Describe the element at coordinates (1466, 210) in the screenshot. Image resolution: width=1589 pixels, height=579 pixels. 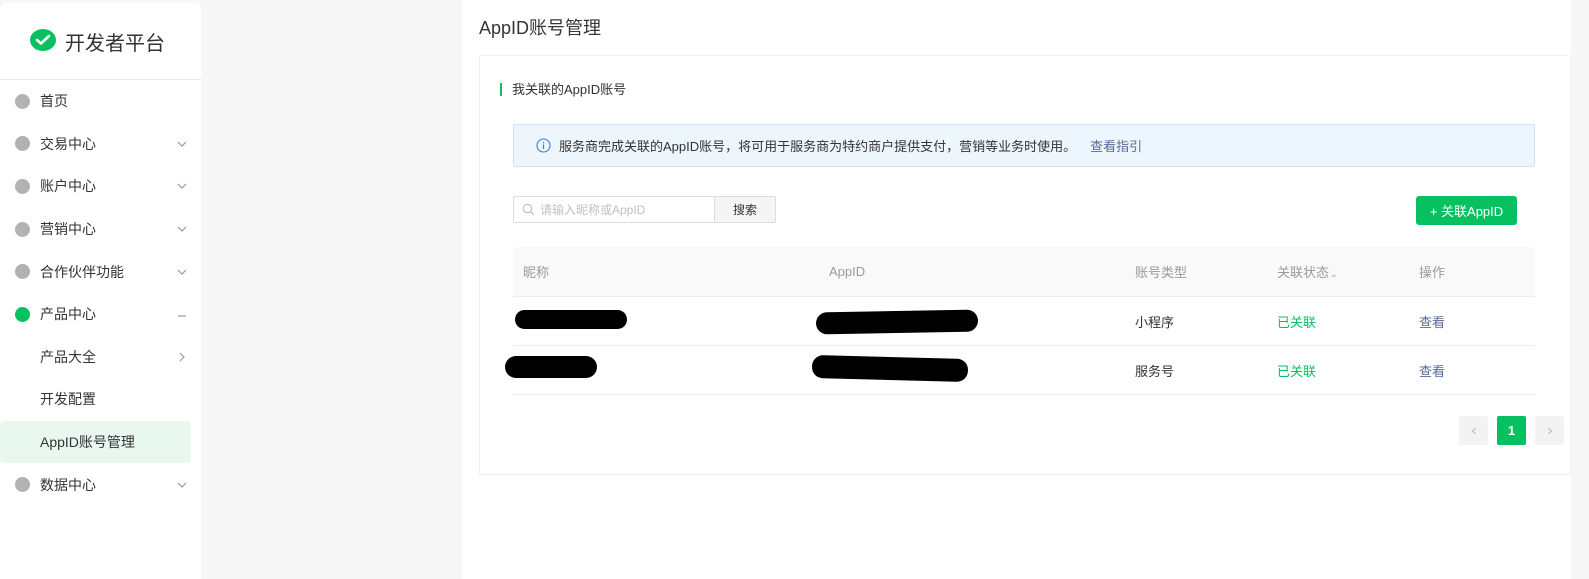
I see `link-appid-button: + 关联AppID` at that location.